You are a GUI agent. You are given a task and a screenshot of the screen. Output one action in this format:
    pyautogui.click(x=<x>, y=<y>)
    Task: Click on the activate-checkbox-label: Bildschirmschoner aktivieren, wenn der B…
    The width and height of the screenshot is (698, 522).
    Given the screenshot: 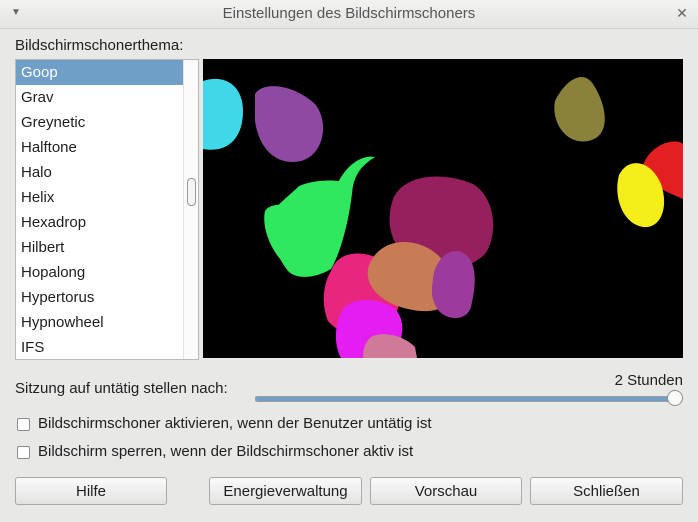 What is the action you would take?
    pyautogui.click(x=235, y=423)
    